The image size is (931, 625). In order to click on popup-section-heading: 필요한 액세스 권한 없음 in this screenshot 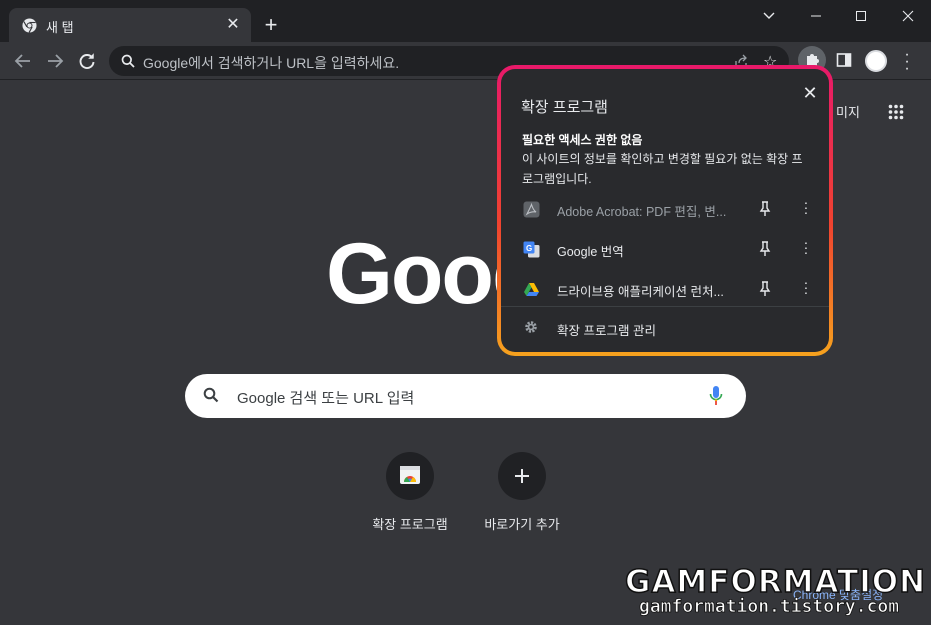, I will do `click(582, 140)`.